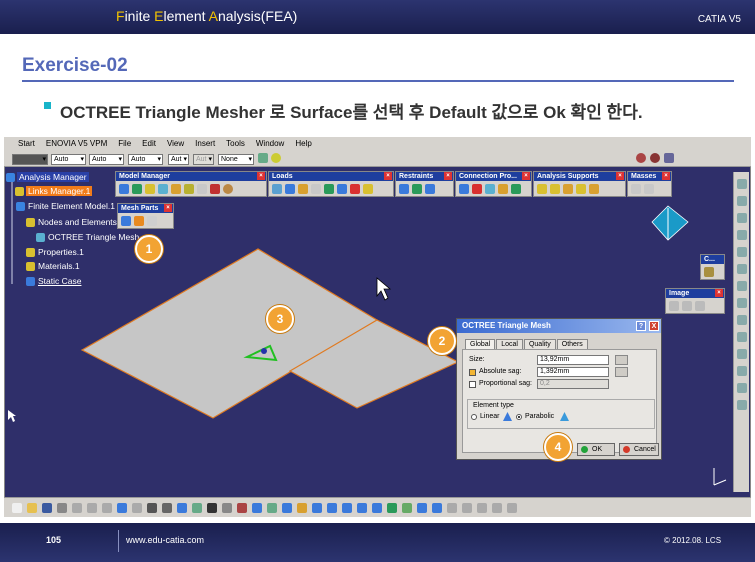 The width and height of the screenshot is (755, 562). What do you see at coordinates (639, 449) in the screenshot?
I see `cancel-button: Cancel` at bounding box center [639, 449].